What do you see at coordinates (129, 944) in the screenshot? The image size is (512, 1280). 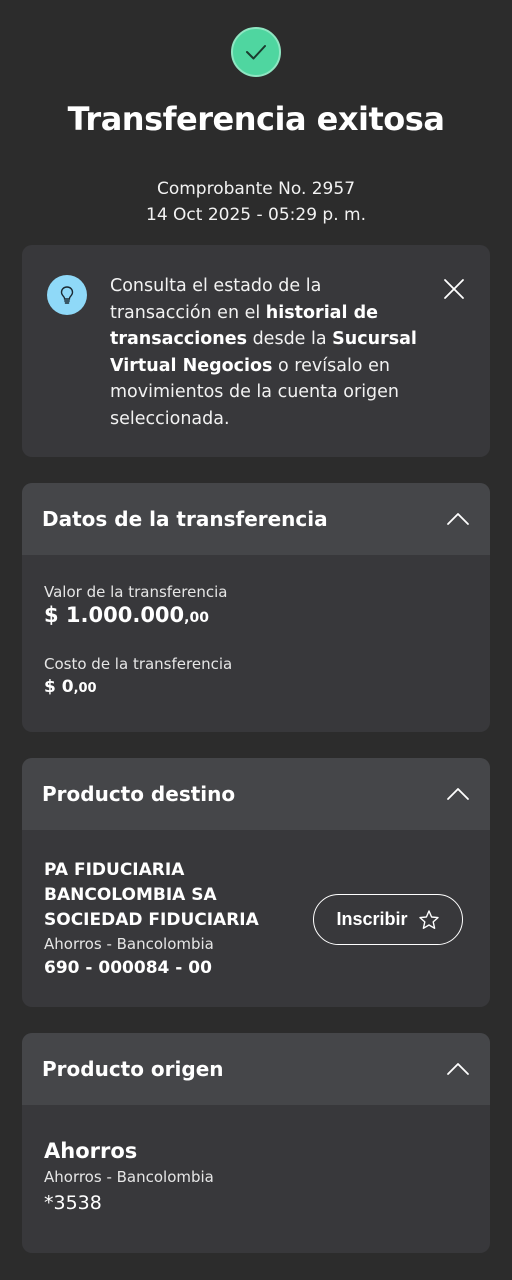 I see `destination-type: Ahorros - Bancolombia` at bounding box center [129, 944].